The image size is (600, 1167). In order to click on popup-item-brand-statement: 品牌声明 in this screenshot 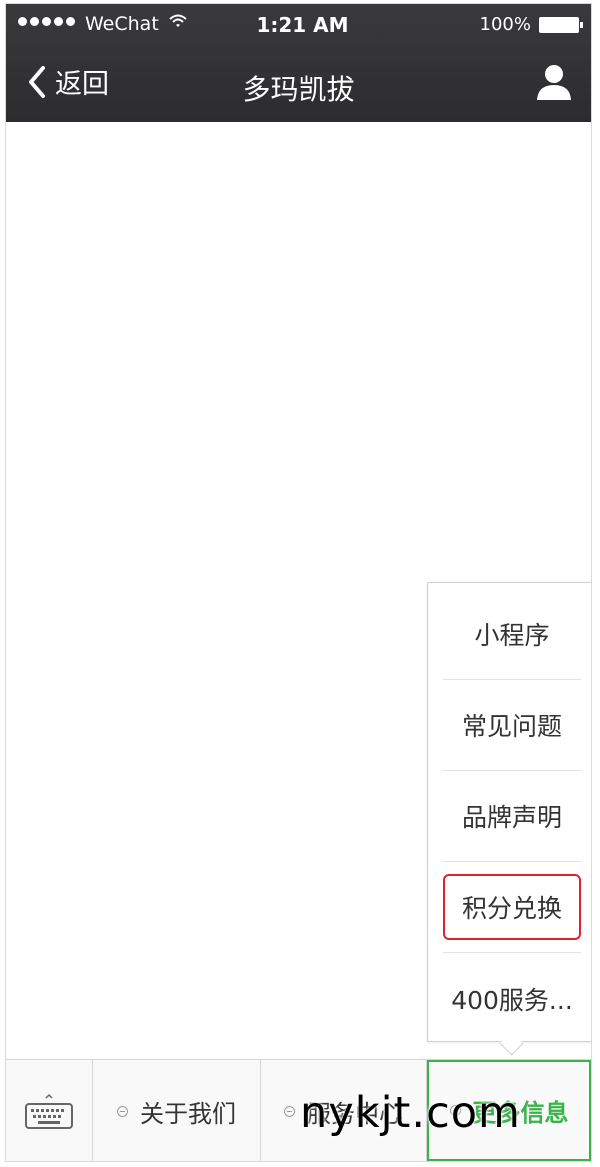, I will do `click(512, 816)`.